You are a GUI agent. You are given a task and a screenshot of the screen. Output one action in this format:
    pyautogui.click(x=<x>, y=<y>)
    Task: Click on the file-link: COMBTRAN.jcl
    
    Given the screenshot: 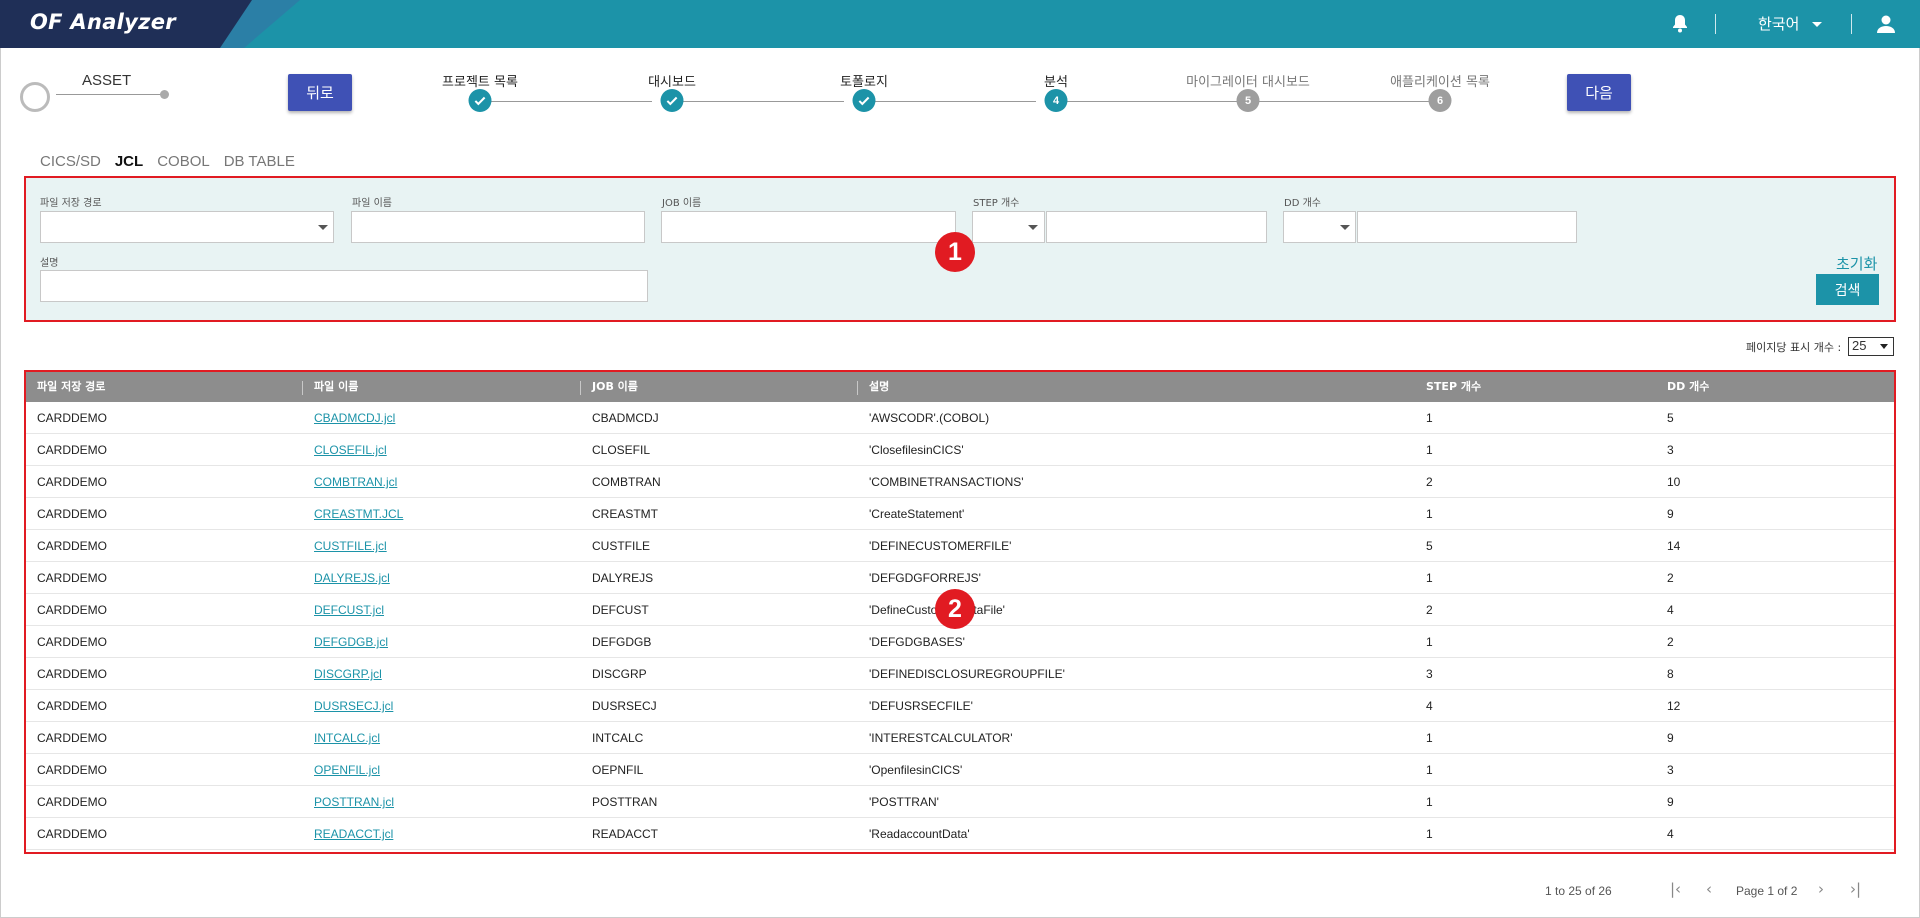 What is the action you would take?
    pyautogui.click(x=355, y=482)
    